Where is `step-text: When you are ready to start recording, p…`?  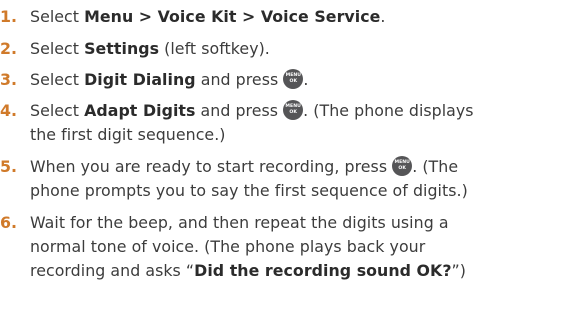
step-text: When you are ready to start recording, p… is located at coordinates (244, 166).